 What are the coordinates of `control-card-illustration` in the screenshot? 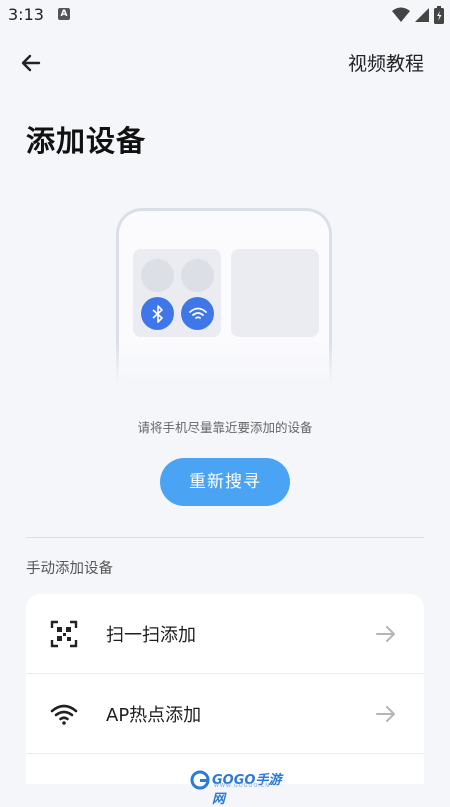 It's located at (177, 293).